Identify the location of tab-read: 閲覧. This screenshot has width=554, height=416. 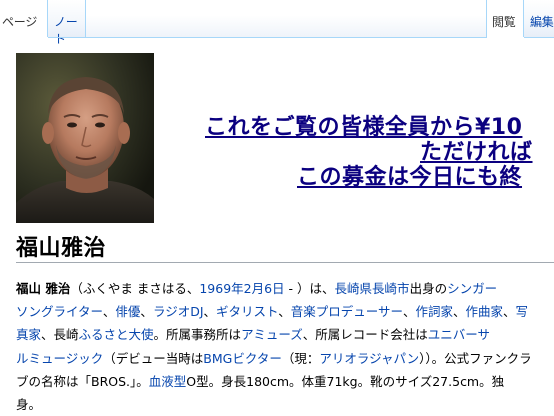
(505, 19).